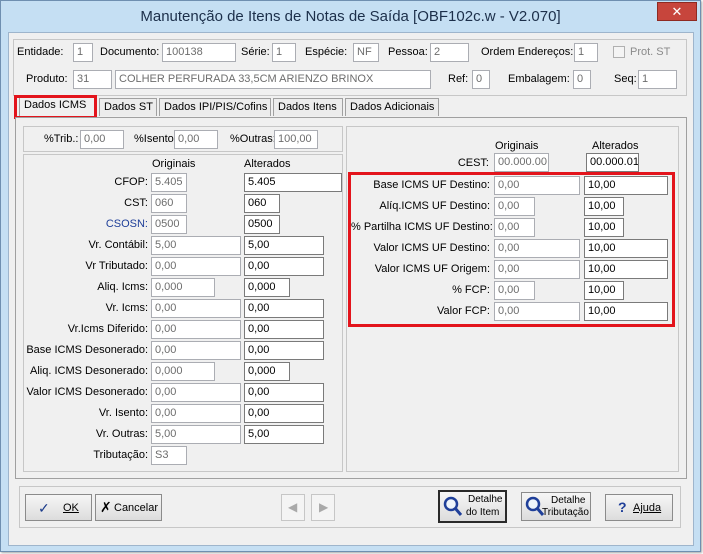  Describe the element at coordinates (262, 203) in the screenshot. I see `left-row-alterado-field: 060` at that location.